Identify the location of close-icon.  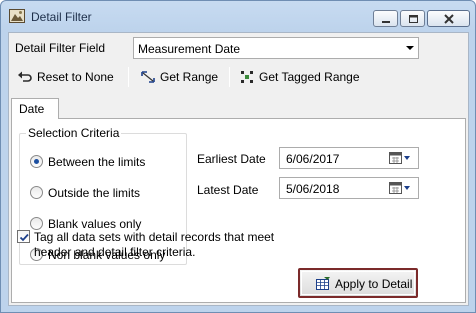
(449, 19).